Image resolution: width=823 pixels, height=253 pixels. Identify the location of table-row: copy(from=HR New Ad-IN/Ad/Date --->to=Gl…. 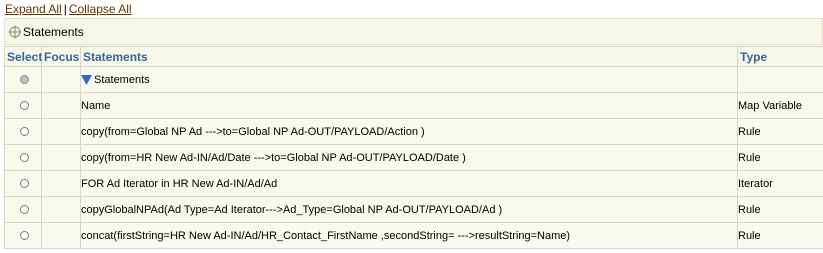
(413, 157).